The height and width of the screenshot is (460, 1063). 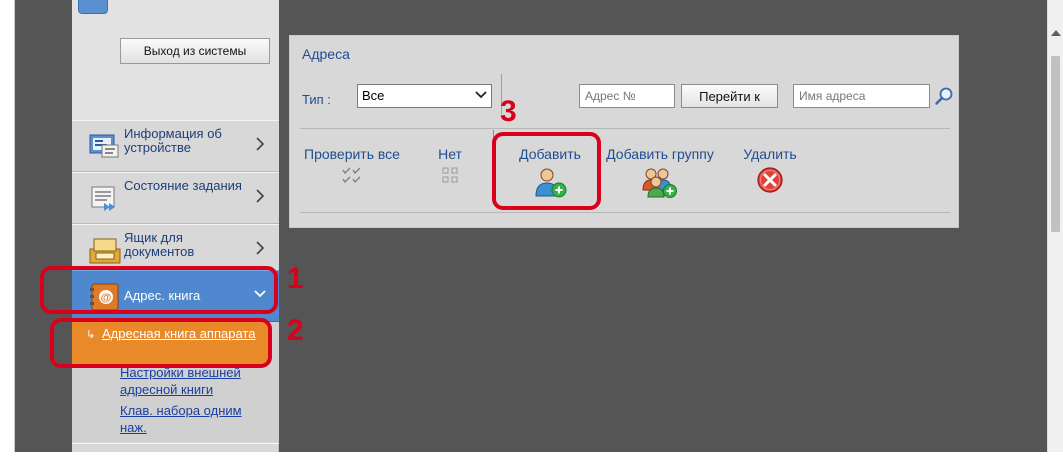 What do you see at coordinates (729, 96) in the screenshot?
I see `goto-button: Перейти к` at bounding box center [729, 96].